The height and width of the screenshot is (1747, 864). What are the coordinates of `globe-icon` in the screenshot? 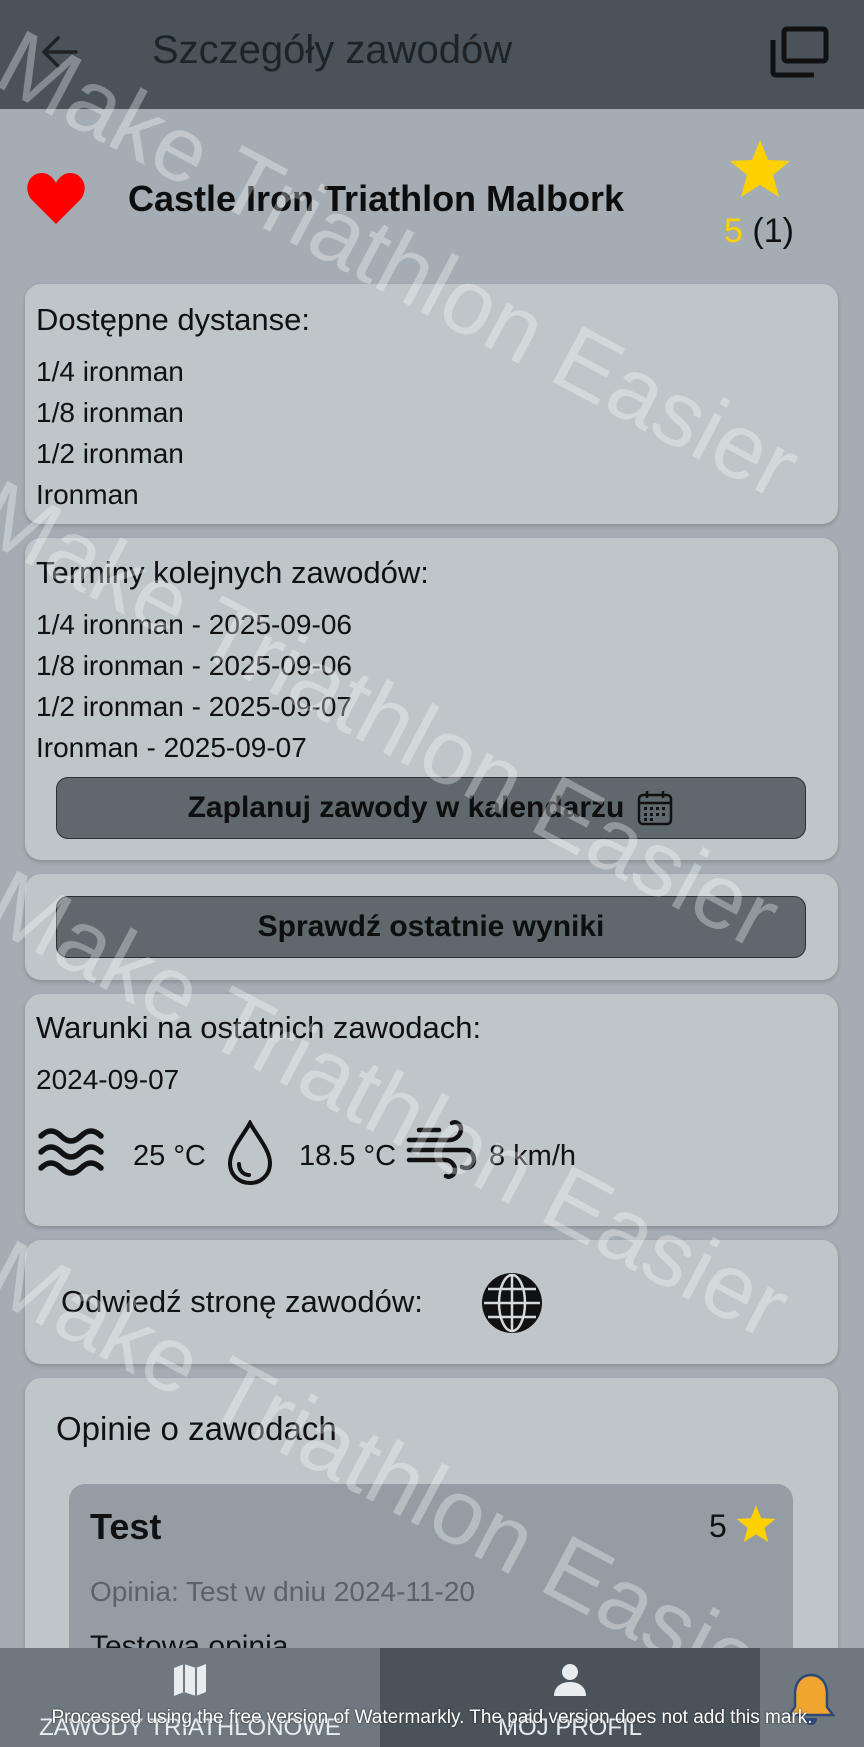 It's located at (512, 1303).